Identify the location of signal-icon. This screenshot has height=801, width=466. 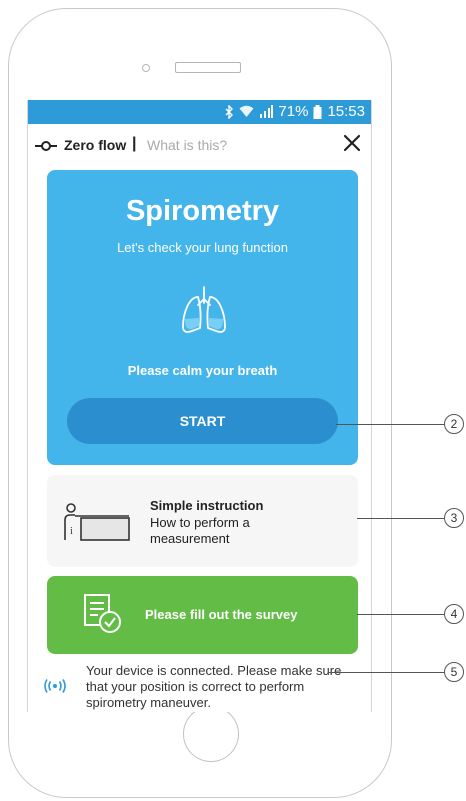
(267, 111).